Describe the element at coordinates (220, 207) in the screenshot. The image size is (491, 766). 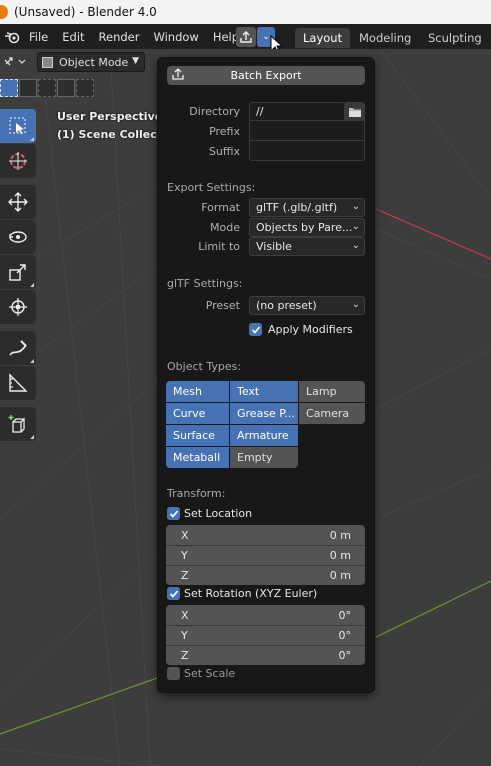
I see `format-label: Format` at that location.